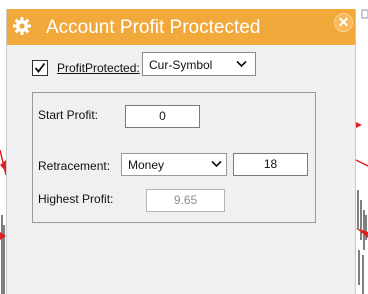 This screenshot has width=368, height=294. I want to click on retracement-value-input: 18, so click(270, 164).